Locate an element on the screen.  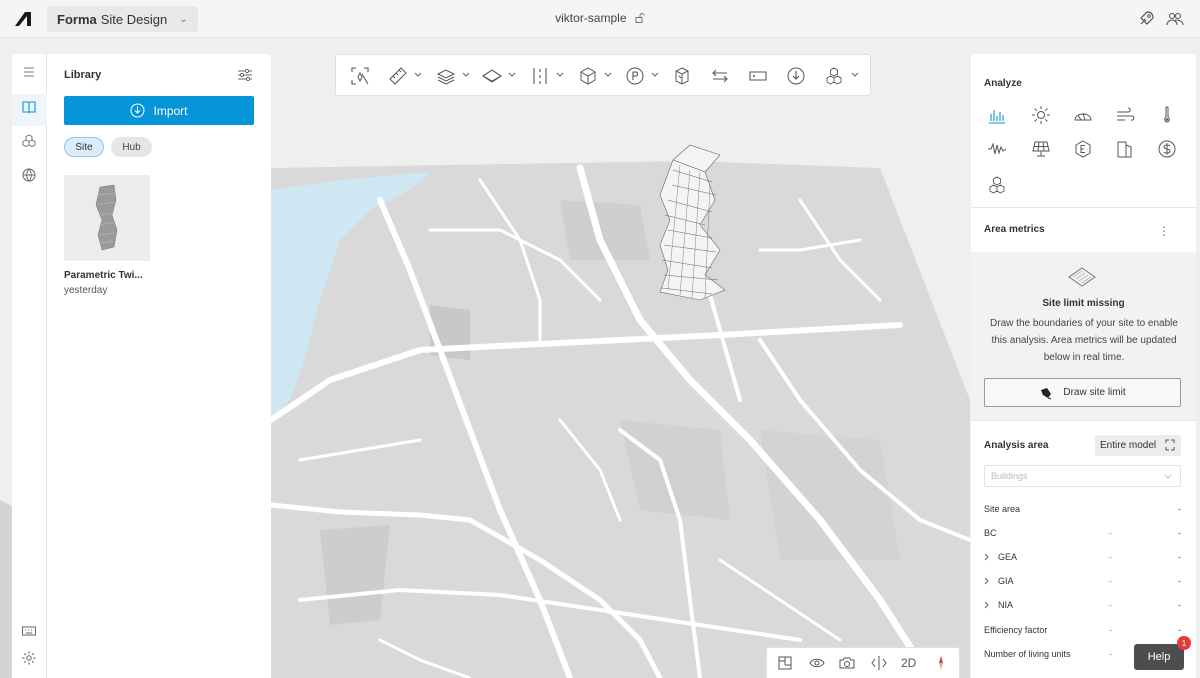
components-cubes-icon is located at coordinates (834, 76).